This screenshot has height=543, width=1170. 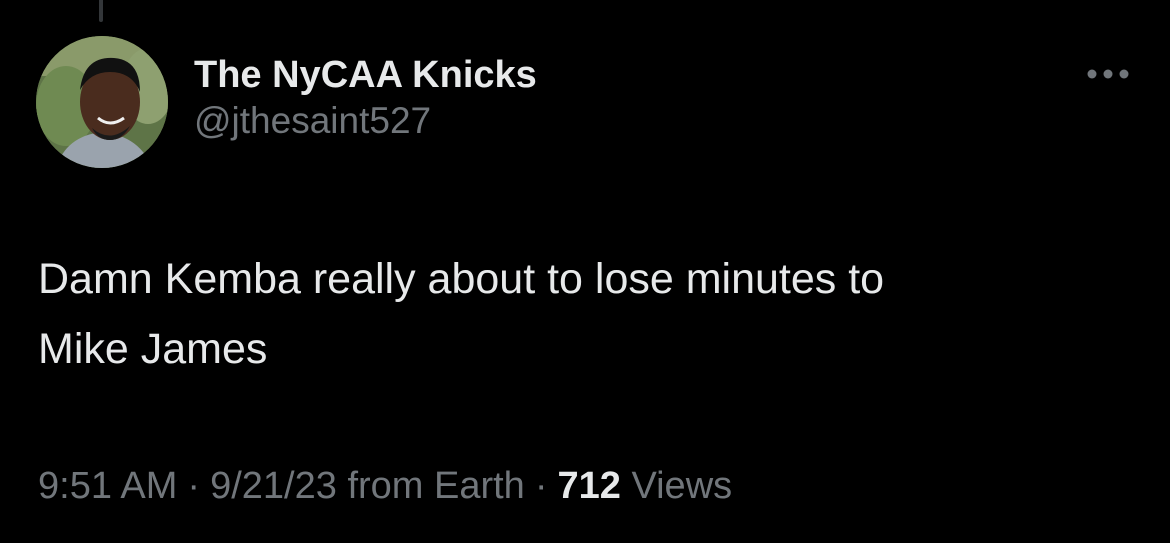 What do you see at coordinates (107, 486) in the screenshot?
I see `tweet-time: 9:51 AM` at bounding box center [107, 486].